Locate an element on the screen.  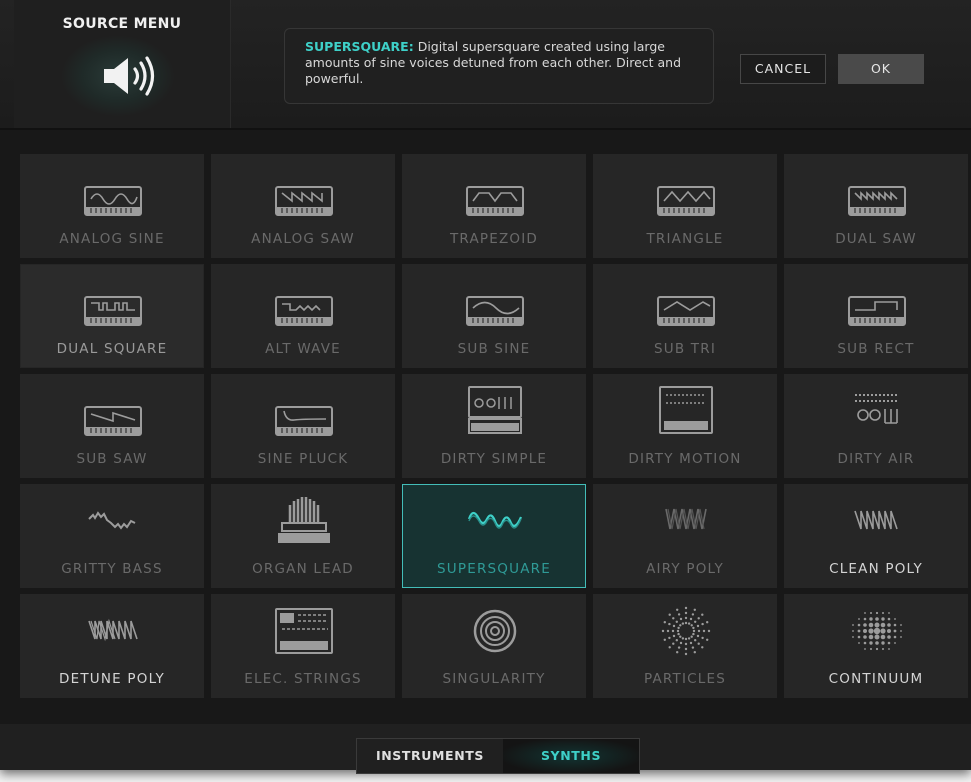
airy-poly-icon is located at coordinates (686, 519).